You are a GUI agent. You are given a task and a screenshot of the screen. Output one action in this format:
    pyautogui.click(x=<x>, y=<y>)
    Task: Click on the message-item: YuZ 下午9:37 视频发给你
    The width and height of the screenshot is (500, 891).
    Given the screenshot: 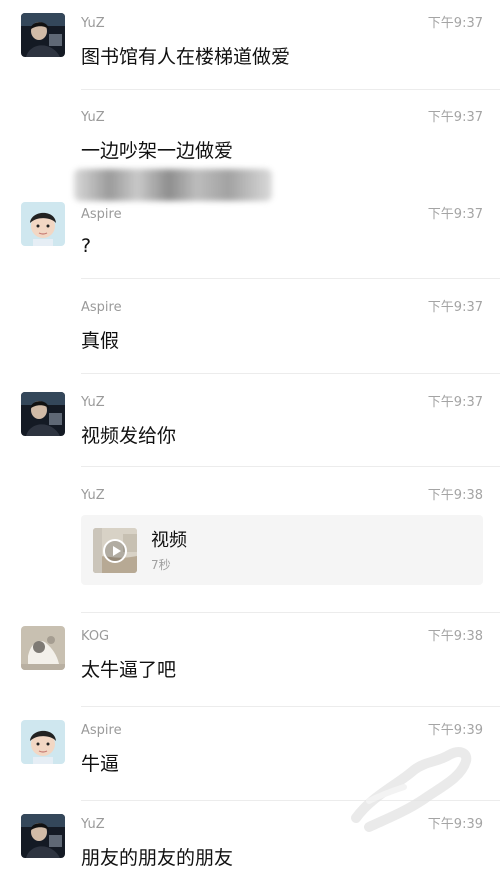 What is the action you would take?
    pyautogui.click(x=250, y=420)
    